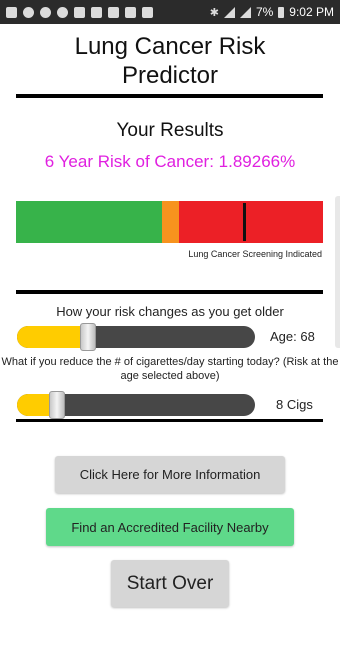  What do you see at coordinates (244, 222) in the screenshot?
I see `risk-marker` at bounding box center [244, 222].